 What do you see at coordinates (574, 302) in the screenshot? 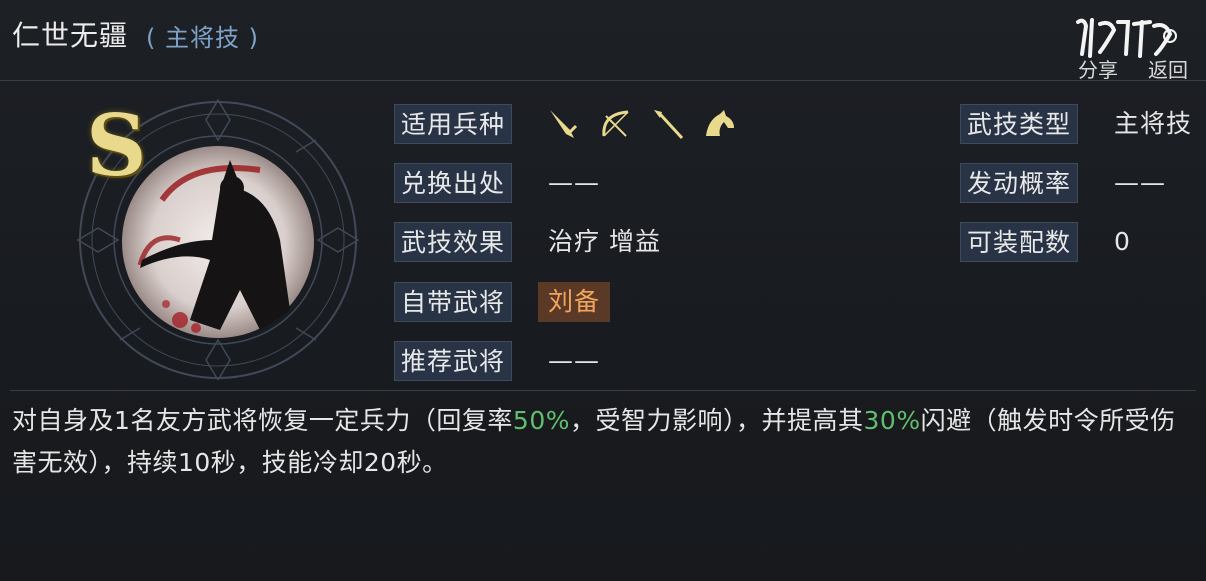
I see `hero-tag: 刘备` at bounding box center [574, 302].